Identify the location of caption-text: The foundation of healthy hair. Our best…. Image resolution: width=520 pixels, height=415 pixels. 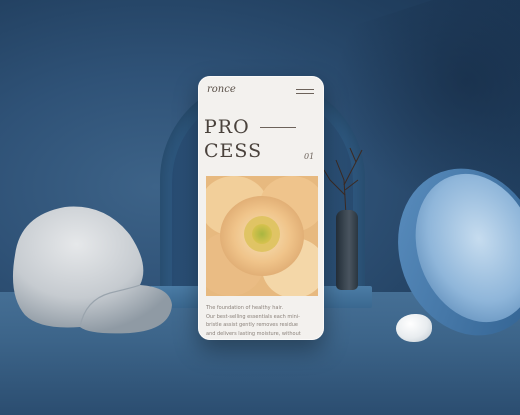
(262, 321).